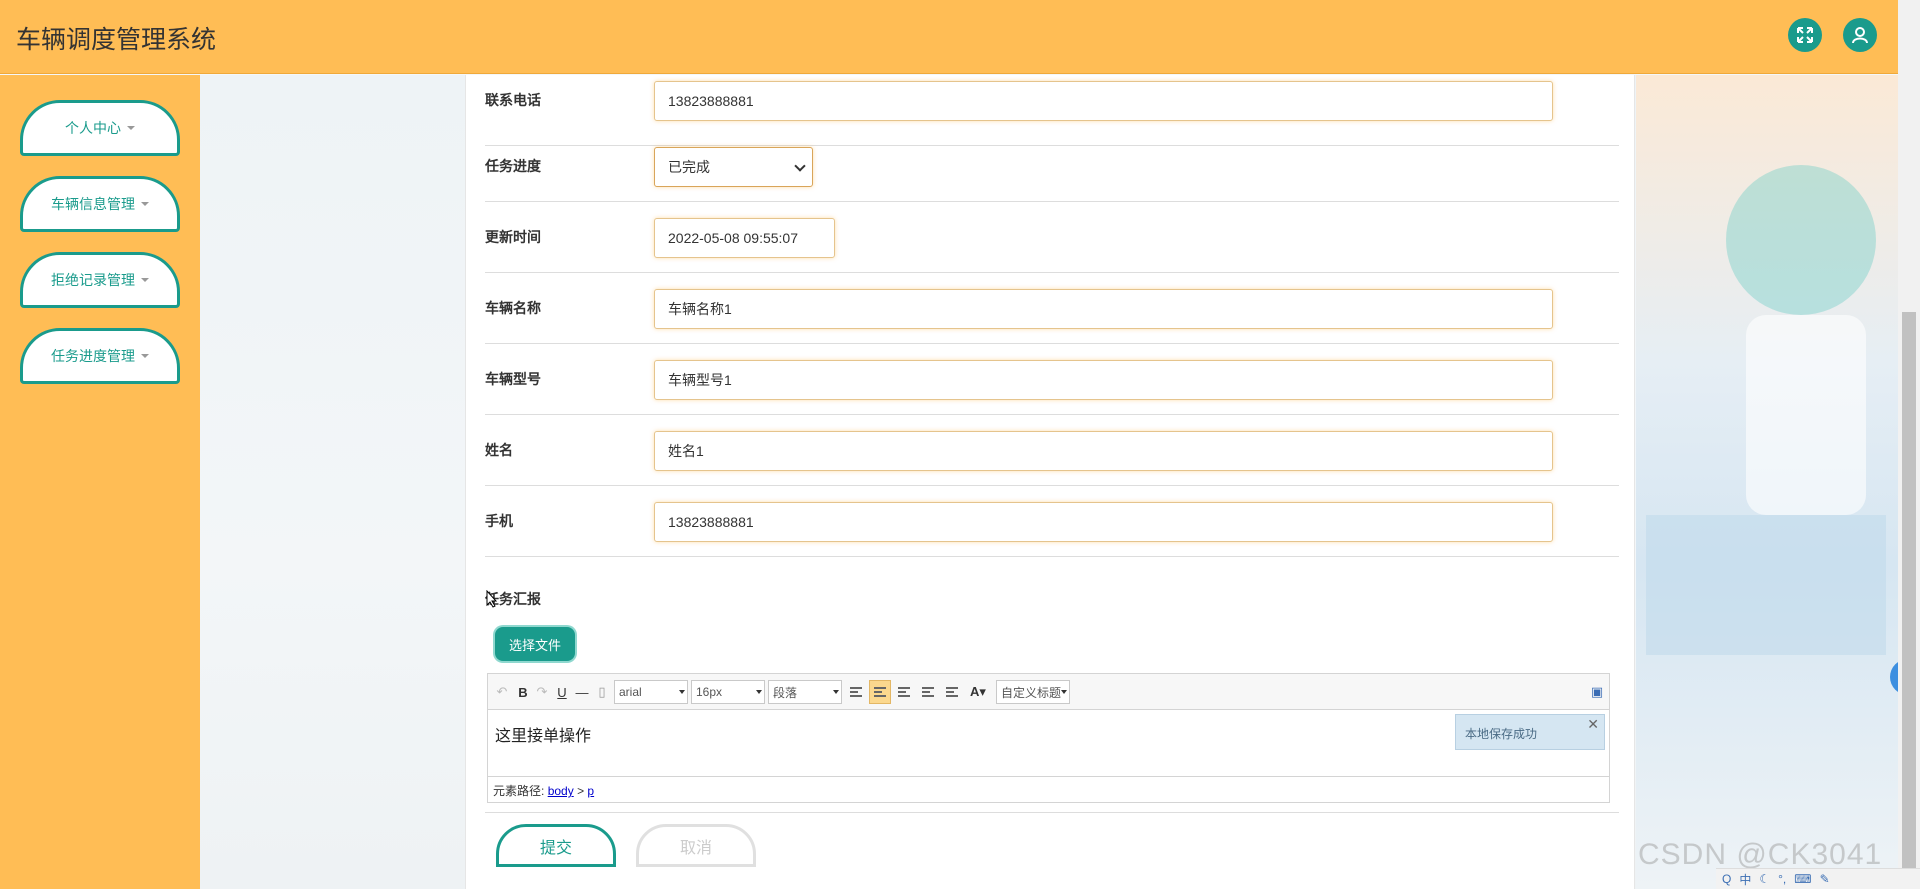 The height and width of the screenshot is (889, 1920). I want to click on choose-file-button: 选择文件, so click(535, 644).